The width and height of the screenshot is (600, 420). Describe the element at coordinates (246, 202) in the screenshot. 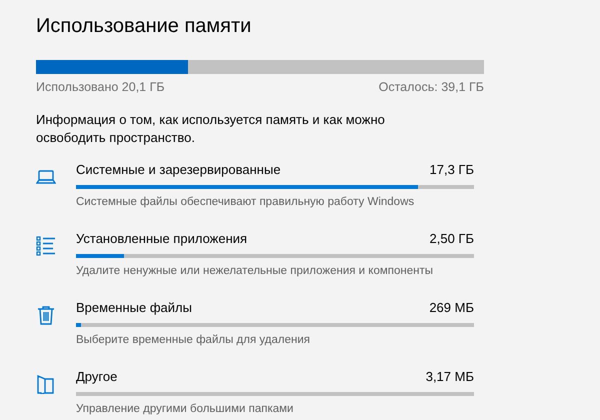

I see `category-hint: Системные файлы обеспечивают правильную работу Windows` at that location.